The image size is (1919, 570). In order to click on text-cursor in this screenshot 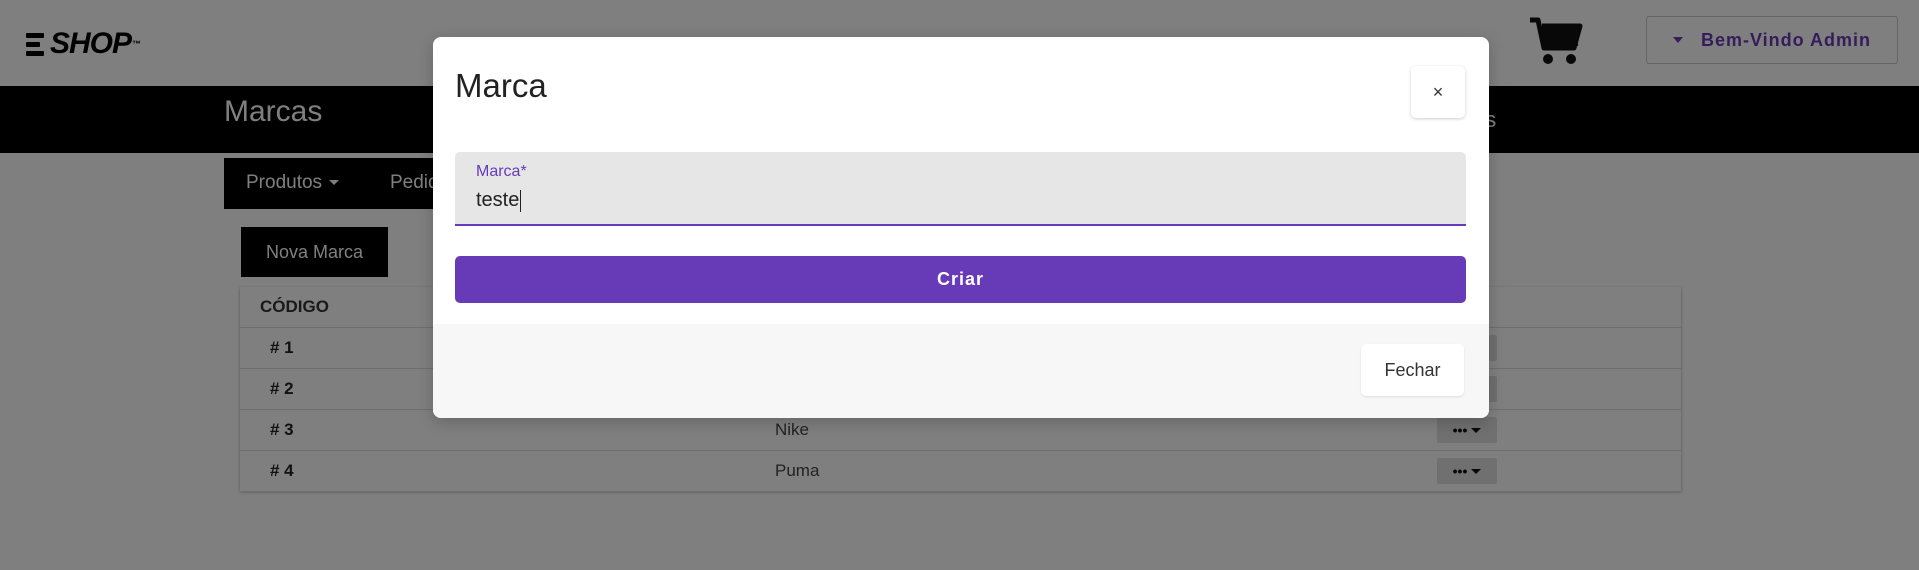, I will do `click(521, 200)`.